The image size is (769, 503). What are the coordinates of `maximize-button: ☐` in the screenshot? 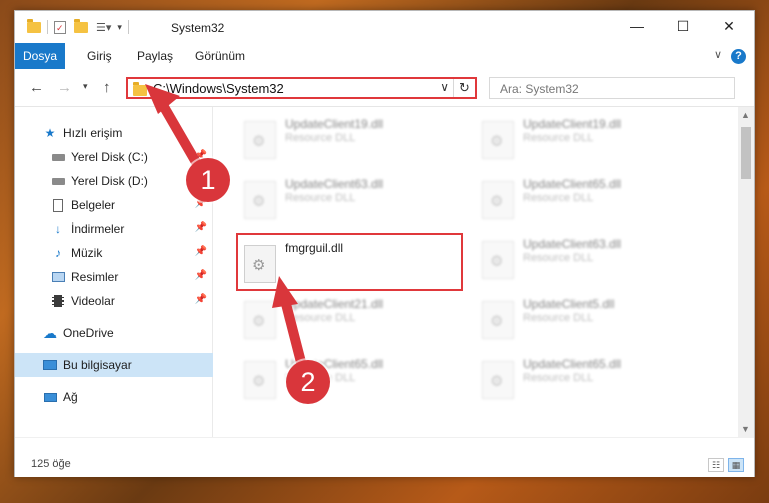 It's located at (683, 26).